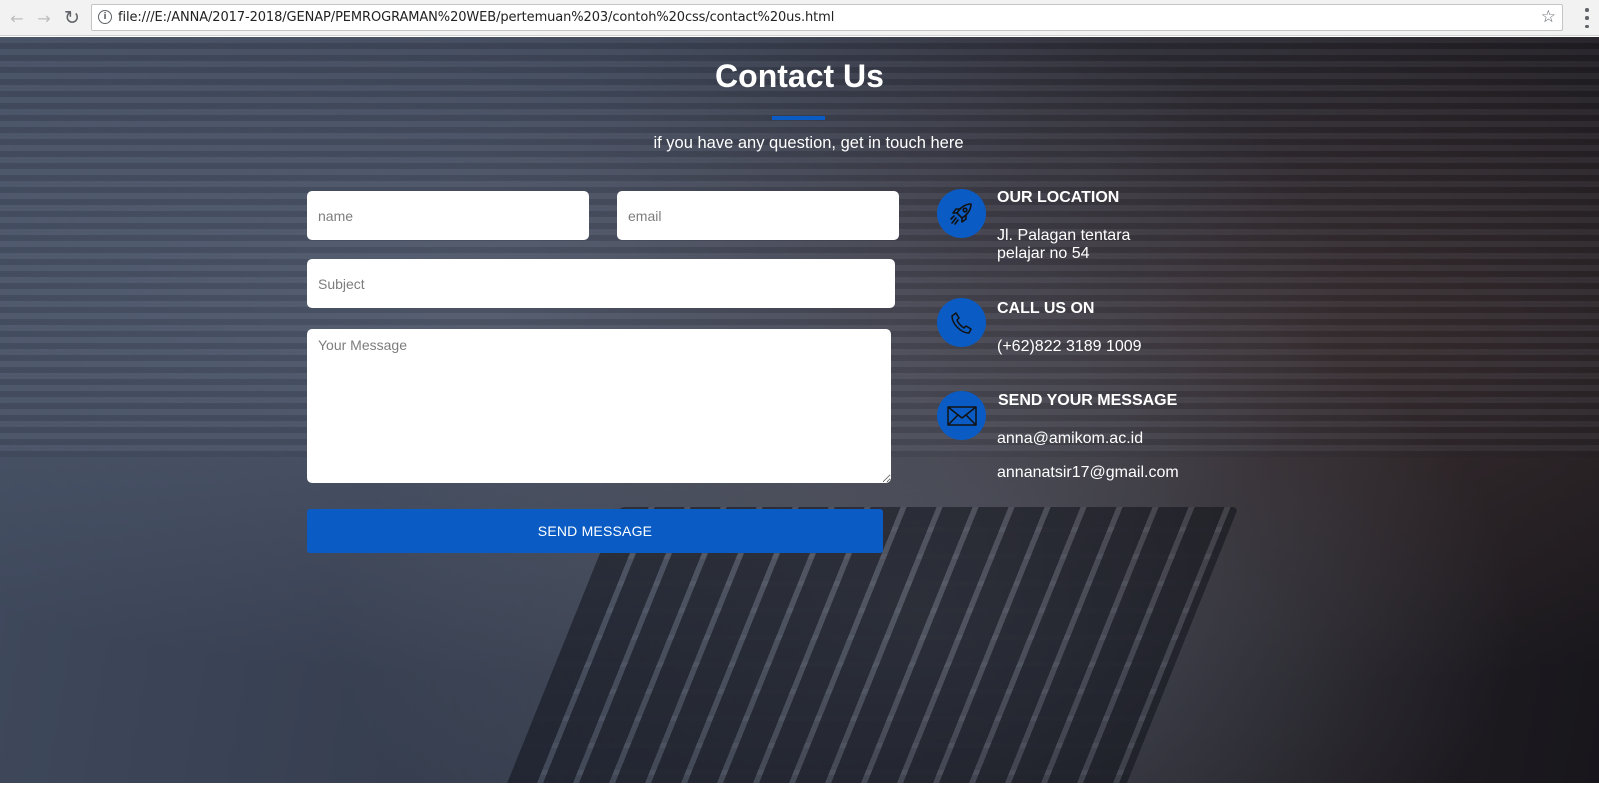 The image size is (1599, 785). I want to click on info-icon: i, so click(105, 17).